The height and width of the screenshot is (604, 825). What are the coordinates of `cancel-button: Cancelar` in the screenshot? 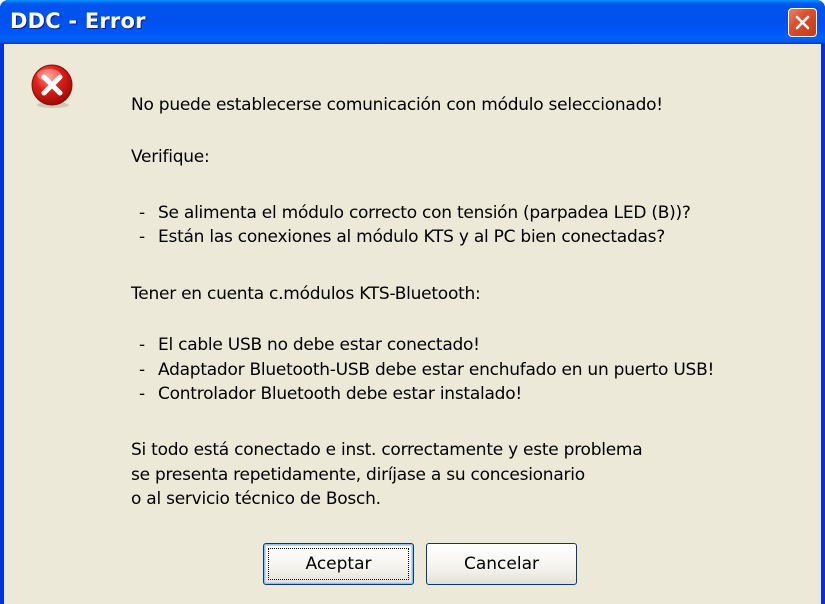 It's located at (501, 564).